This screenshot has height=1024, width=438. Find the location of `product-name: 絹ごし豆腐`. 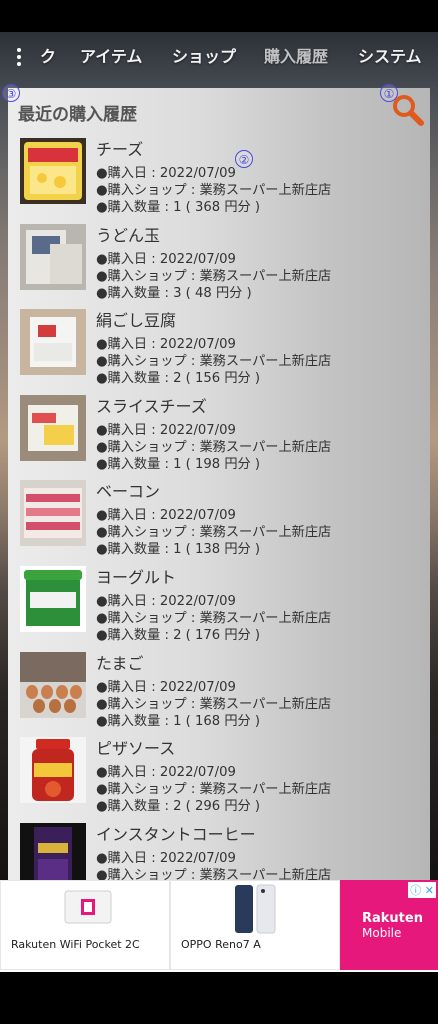

product-name: 絹ごし豆腐 is located at coordinates (136, 321).